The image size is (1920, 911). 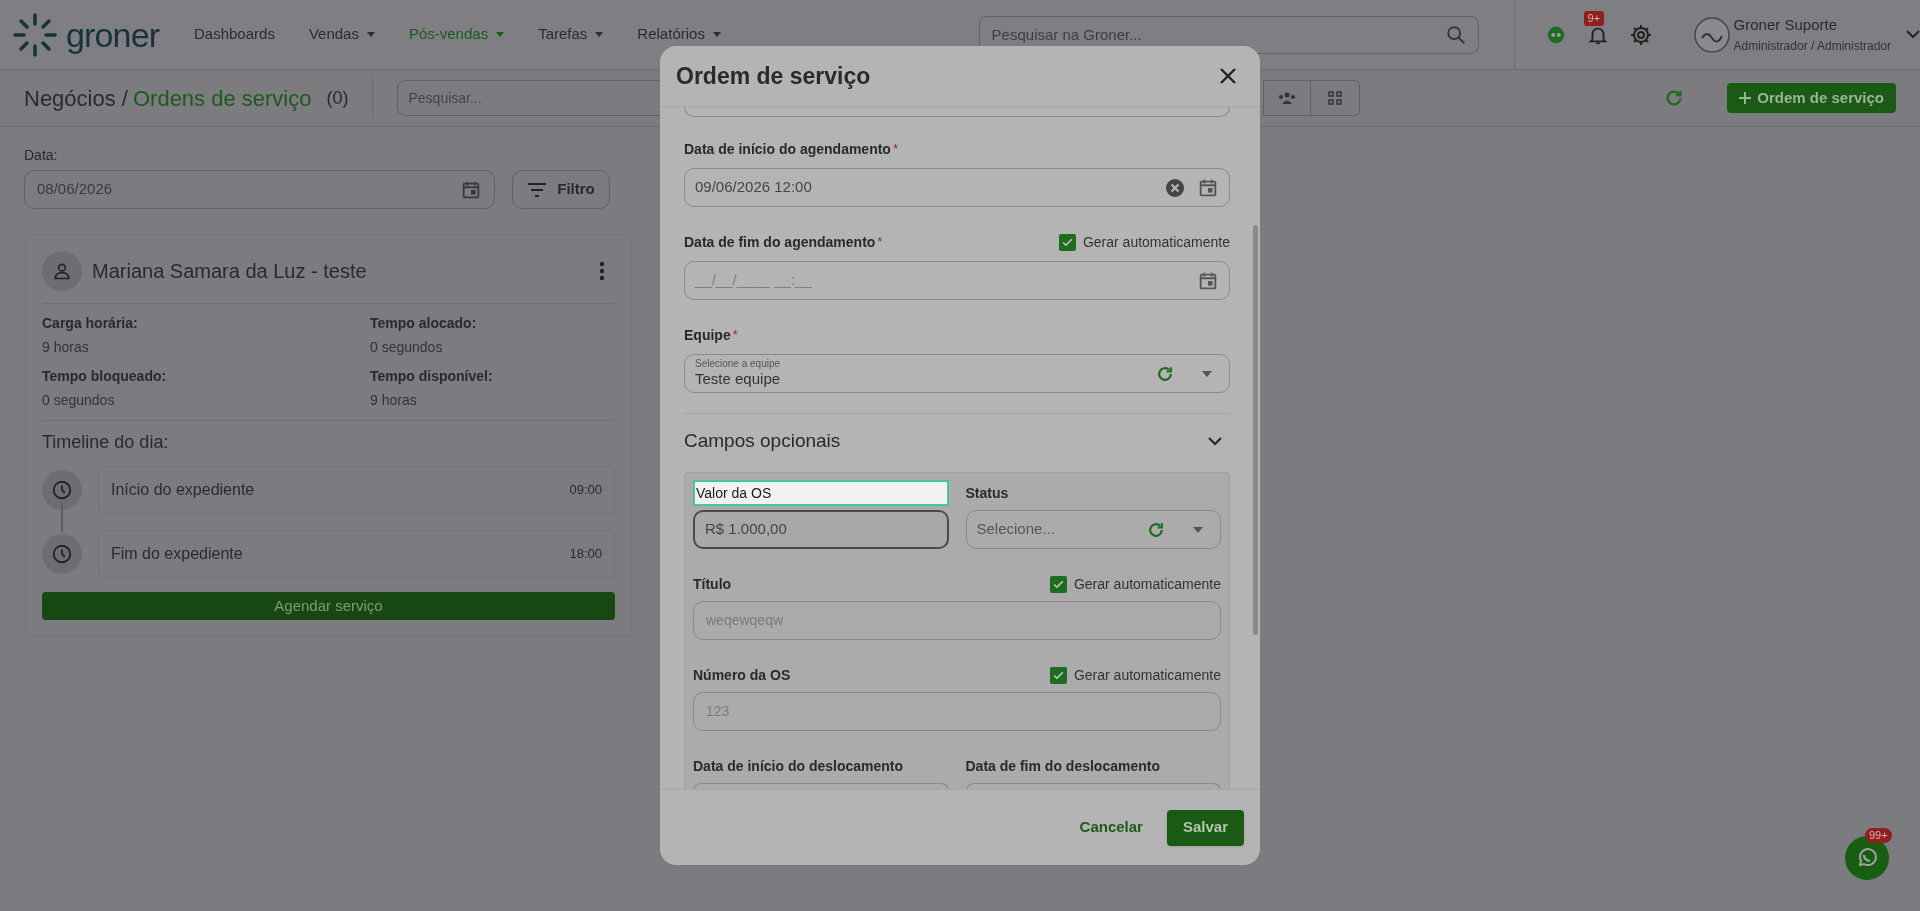 I want to click on section-toggle: Campos opcionais, so click(x=957, y=441).